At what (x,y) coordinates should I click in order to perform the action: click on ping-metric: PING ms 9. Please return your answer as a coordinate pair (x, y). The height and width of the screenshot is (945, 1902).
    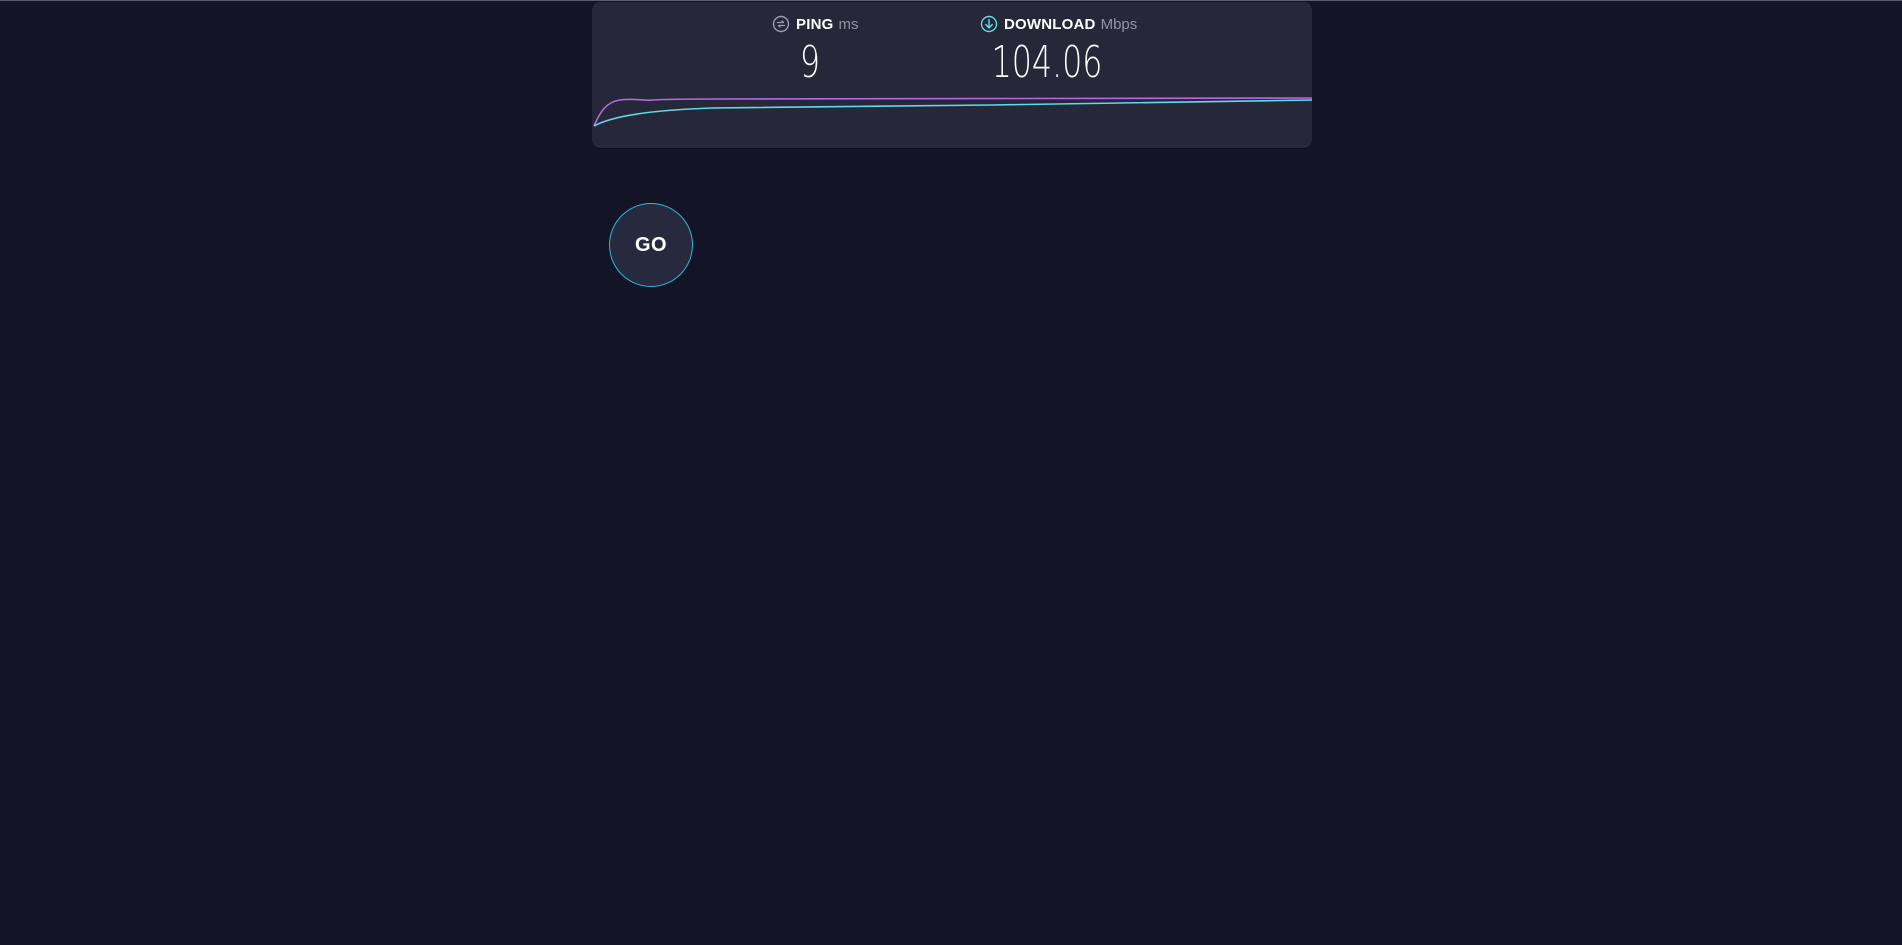
    Looking at the image, I should click on (815, 51).